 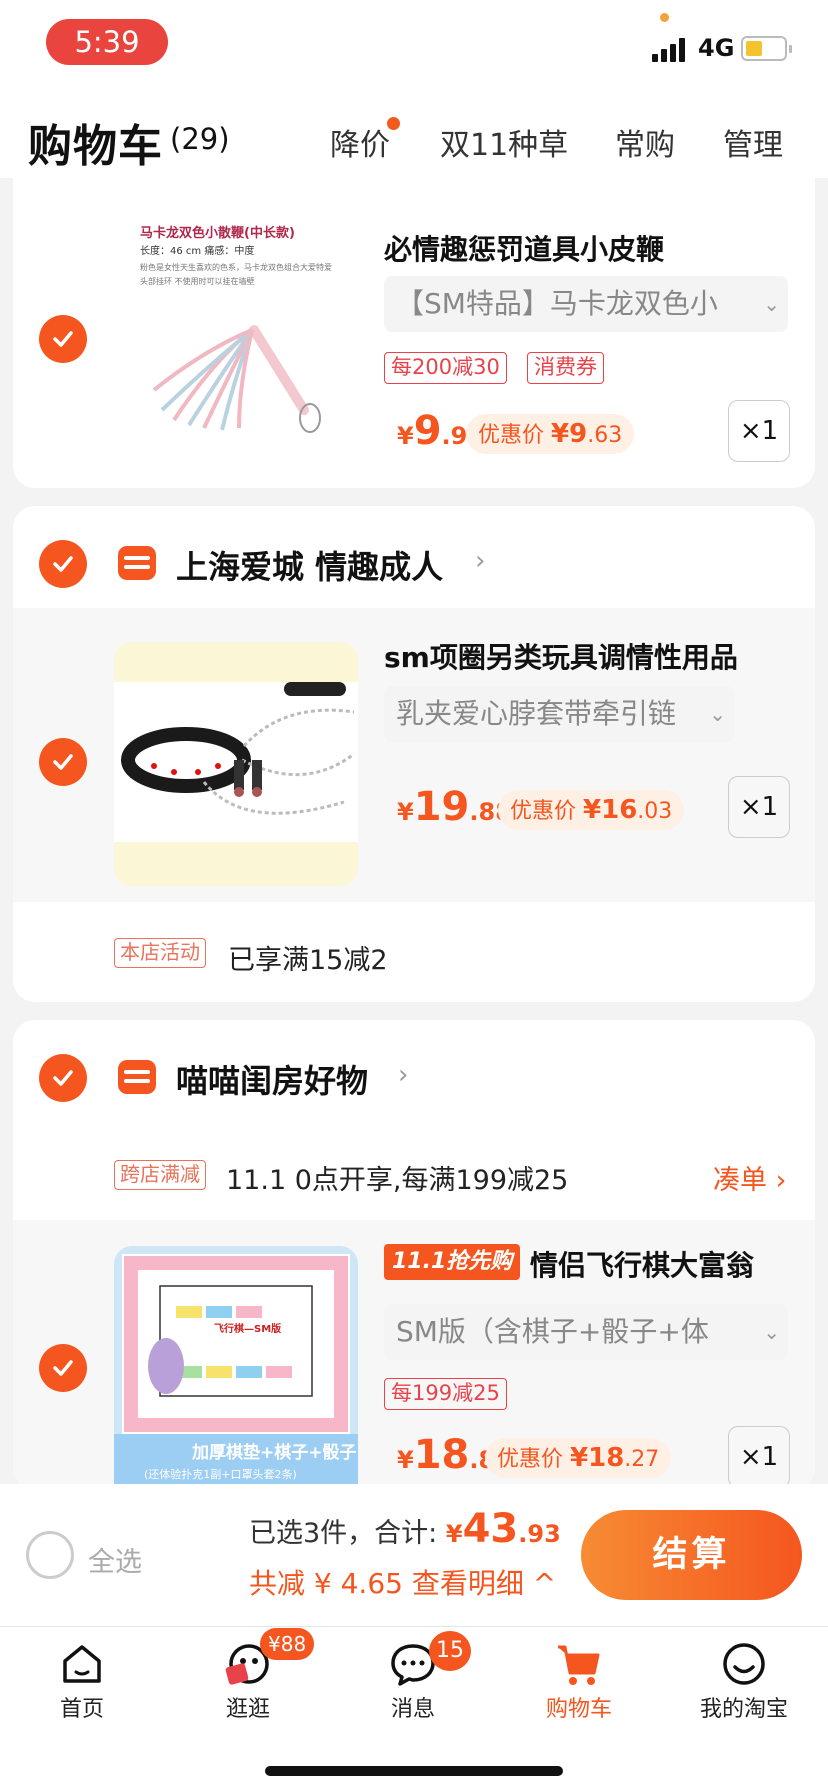 What do you see at coordinates (766, 48) in the screenshot?
I see `battery-icon` at bounding box center [766, 48].